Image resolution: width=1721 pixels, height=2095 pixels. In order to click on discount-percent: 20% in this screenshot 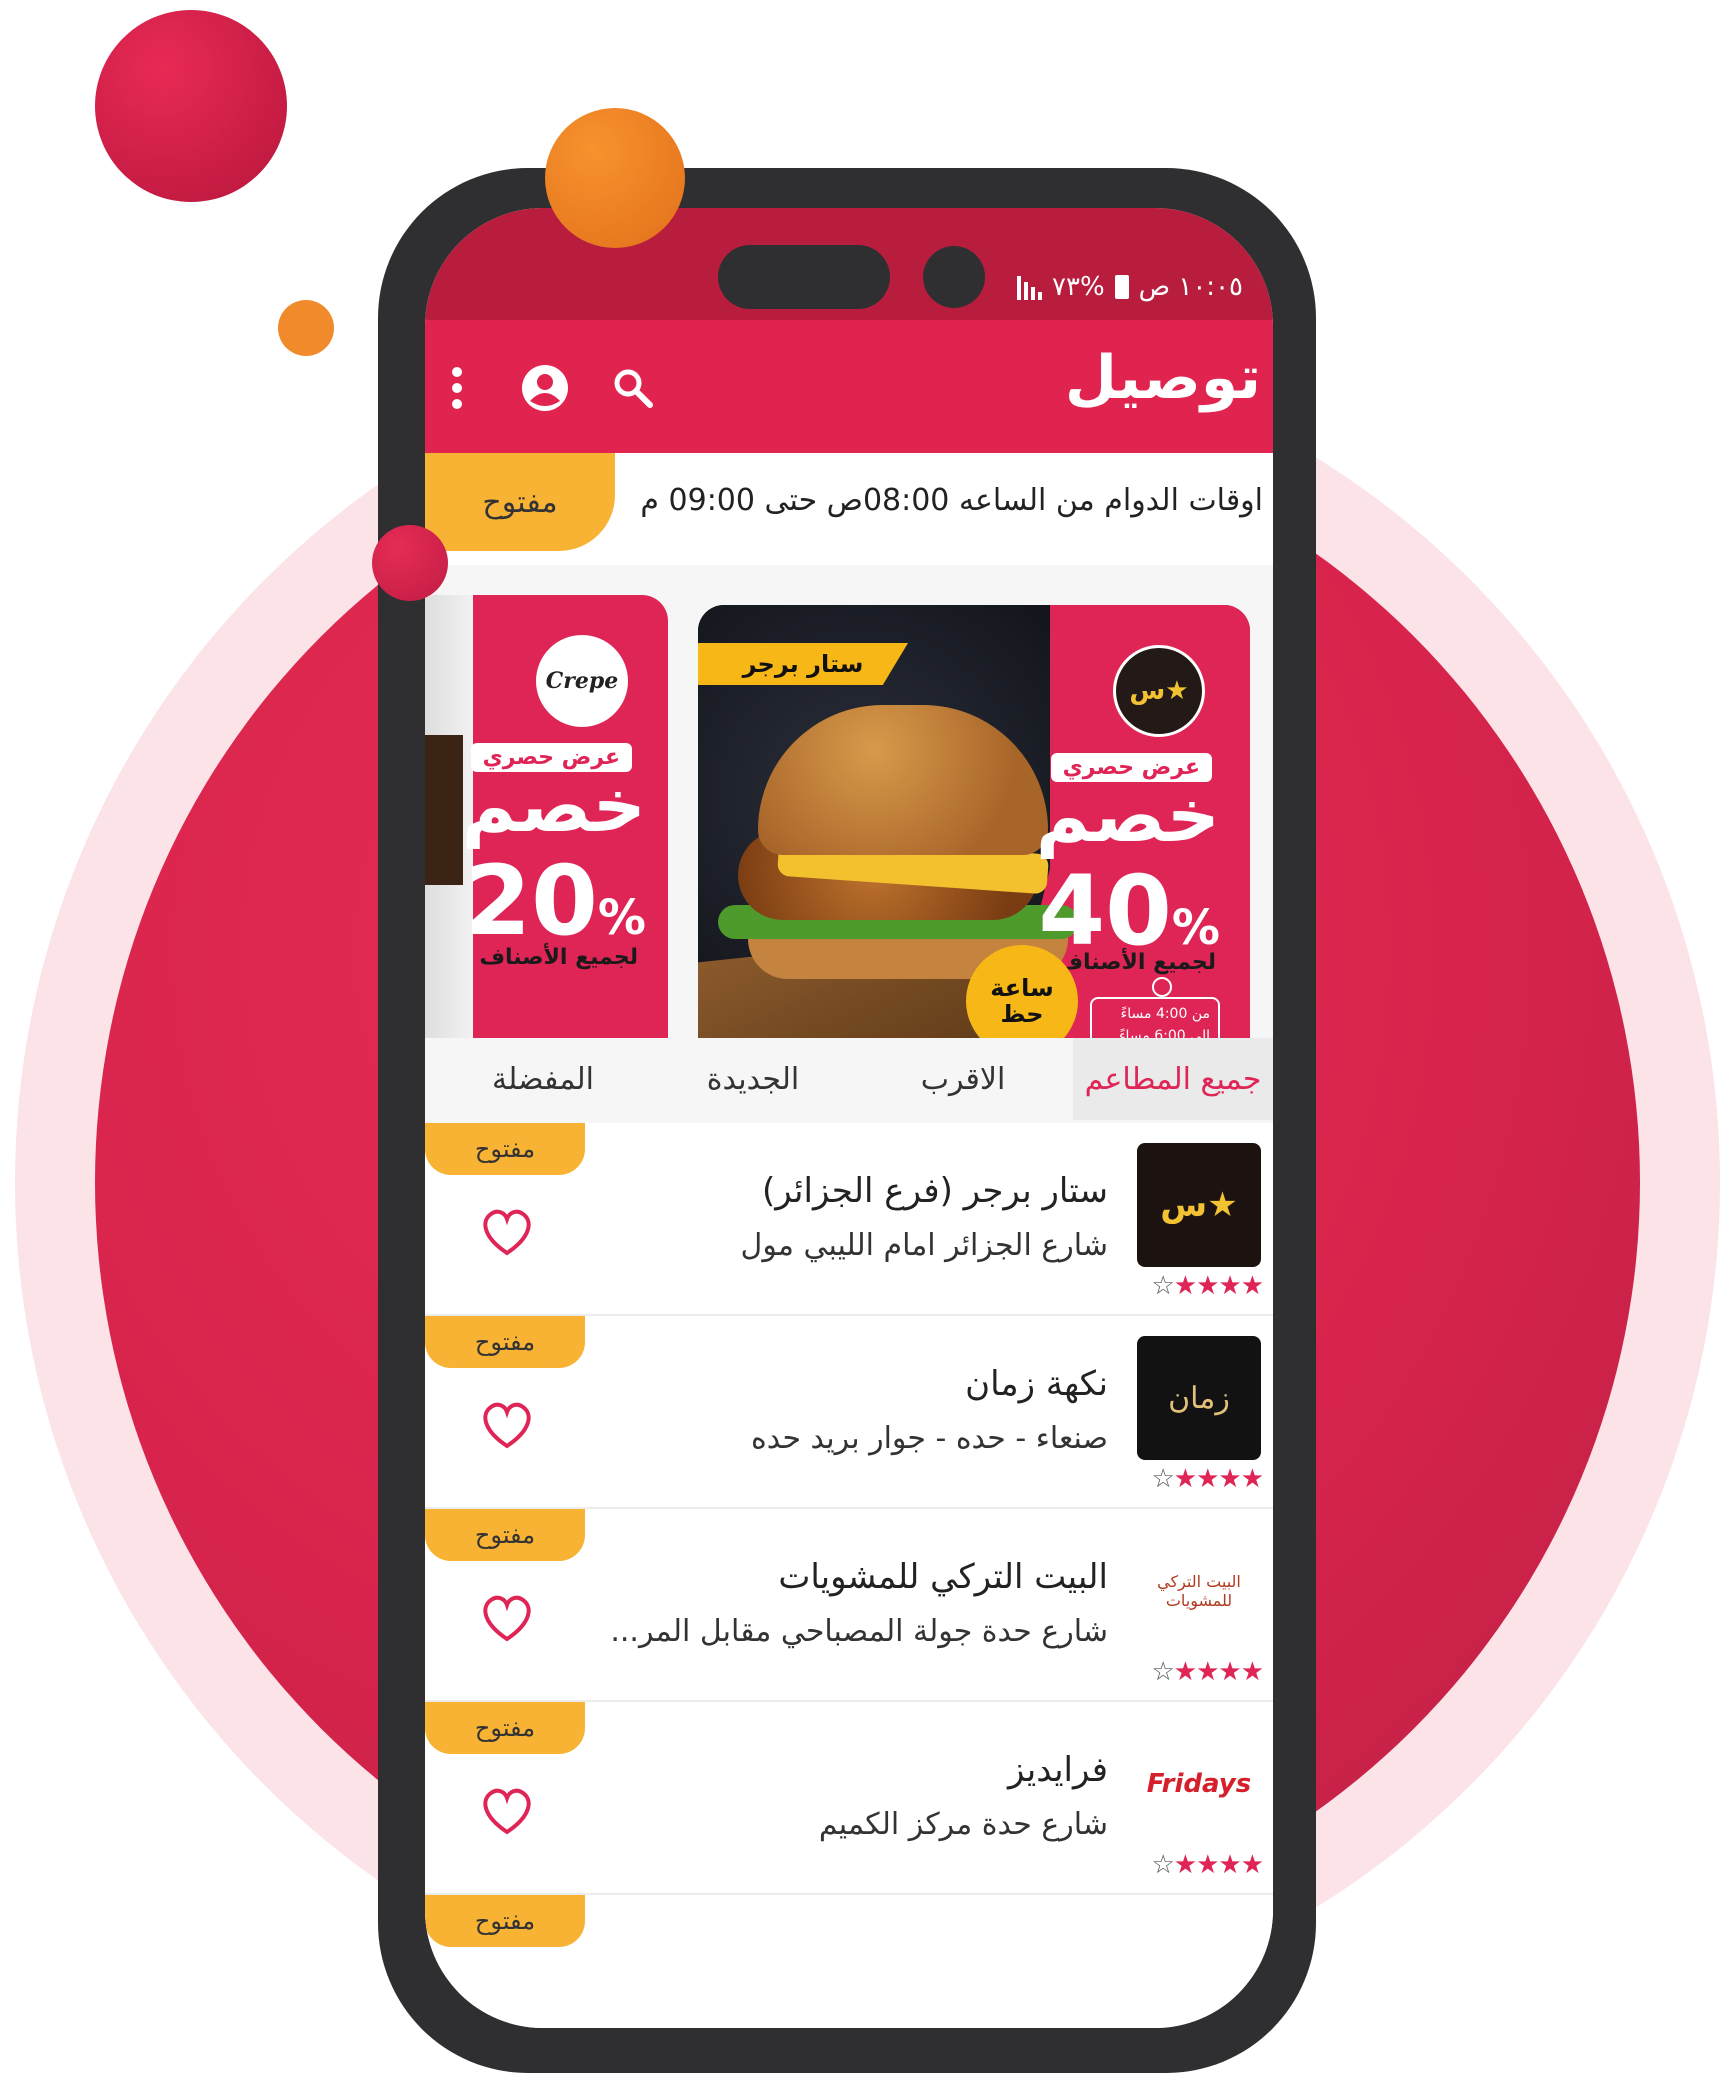, I will do `click(555, 901)`.